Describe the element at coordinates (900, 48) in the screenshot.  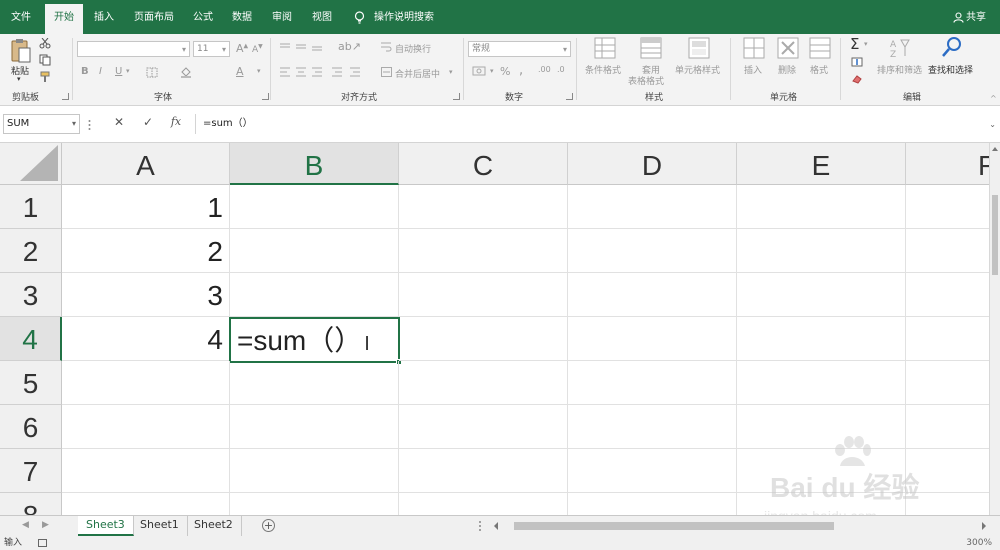
I see `sort-filter-icon: AZ` at that location.